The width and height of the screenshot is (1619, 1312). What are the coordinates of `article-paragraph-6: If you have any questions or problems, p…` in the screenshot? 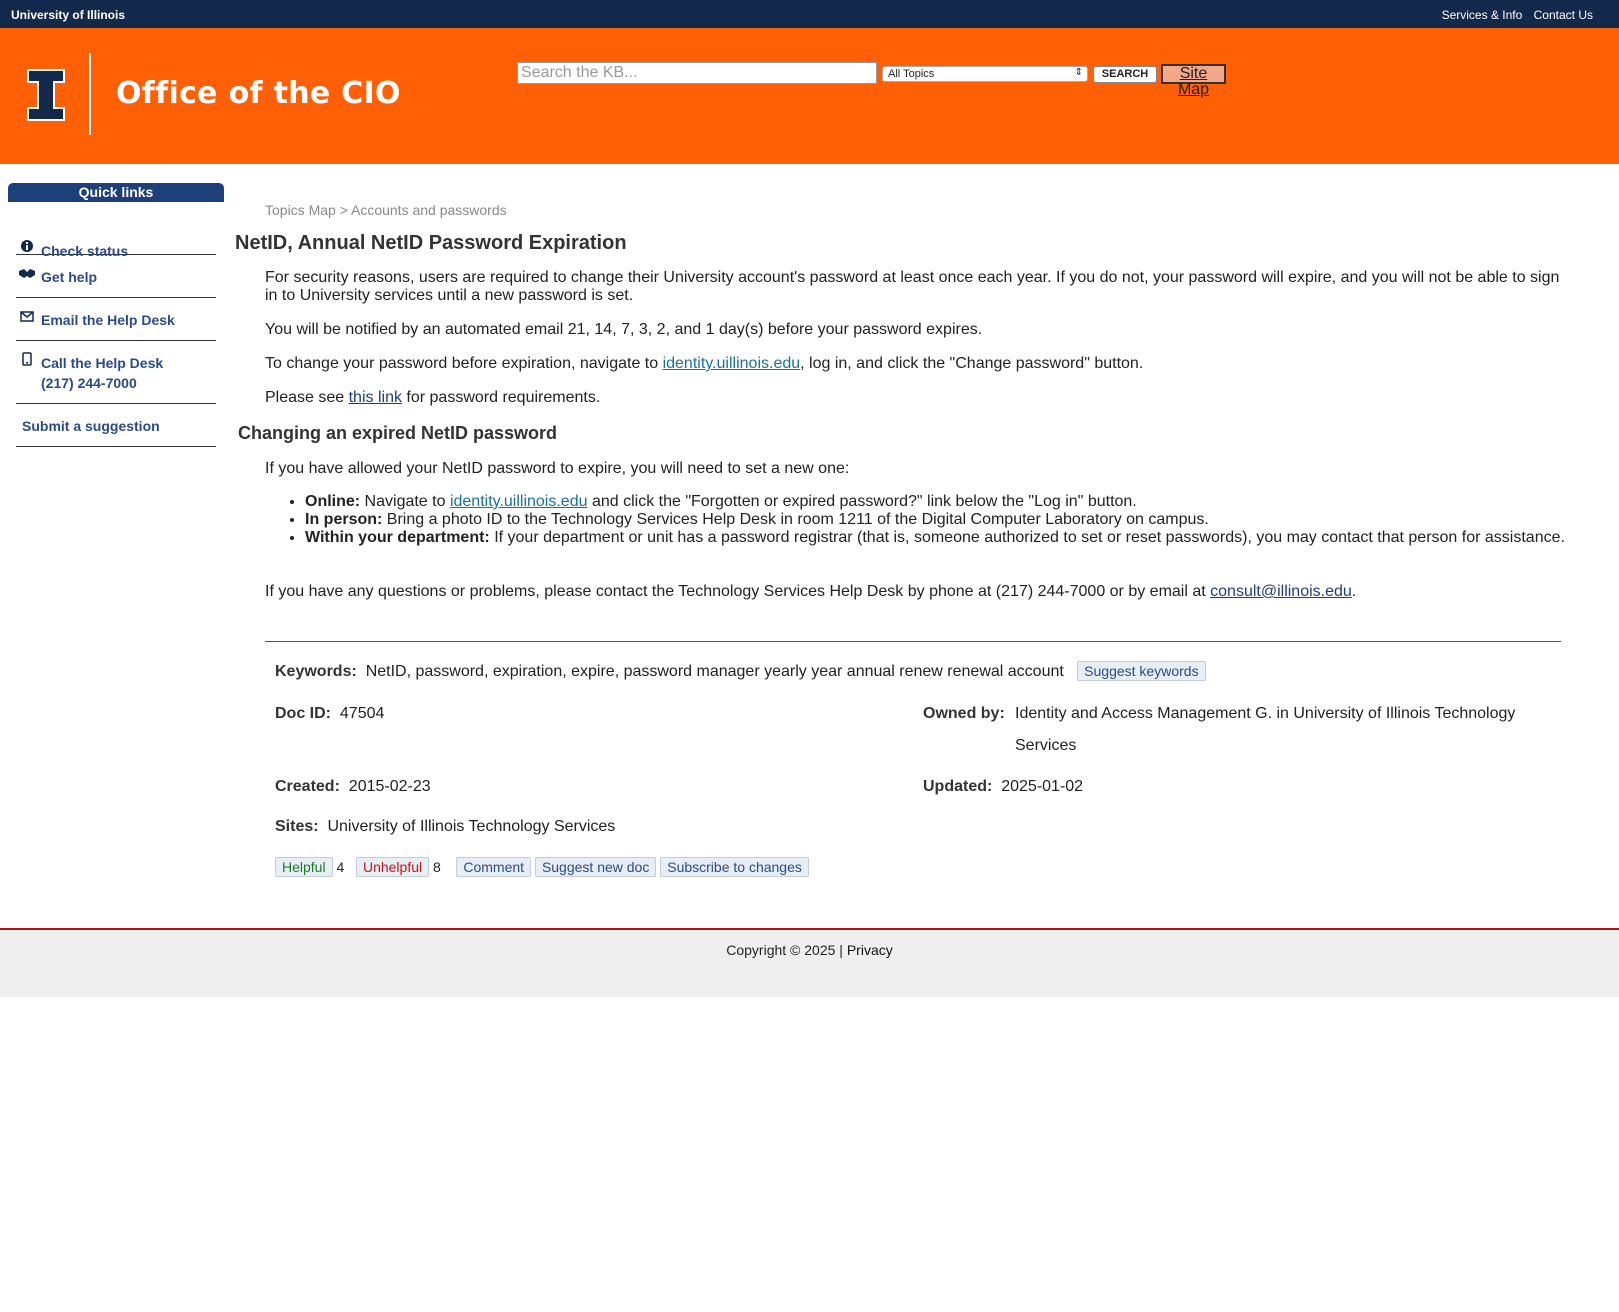 It's located at (811, 591).